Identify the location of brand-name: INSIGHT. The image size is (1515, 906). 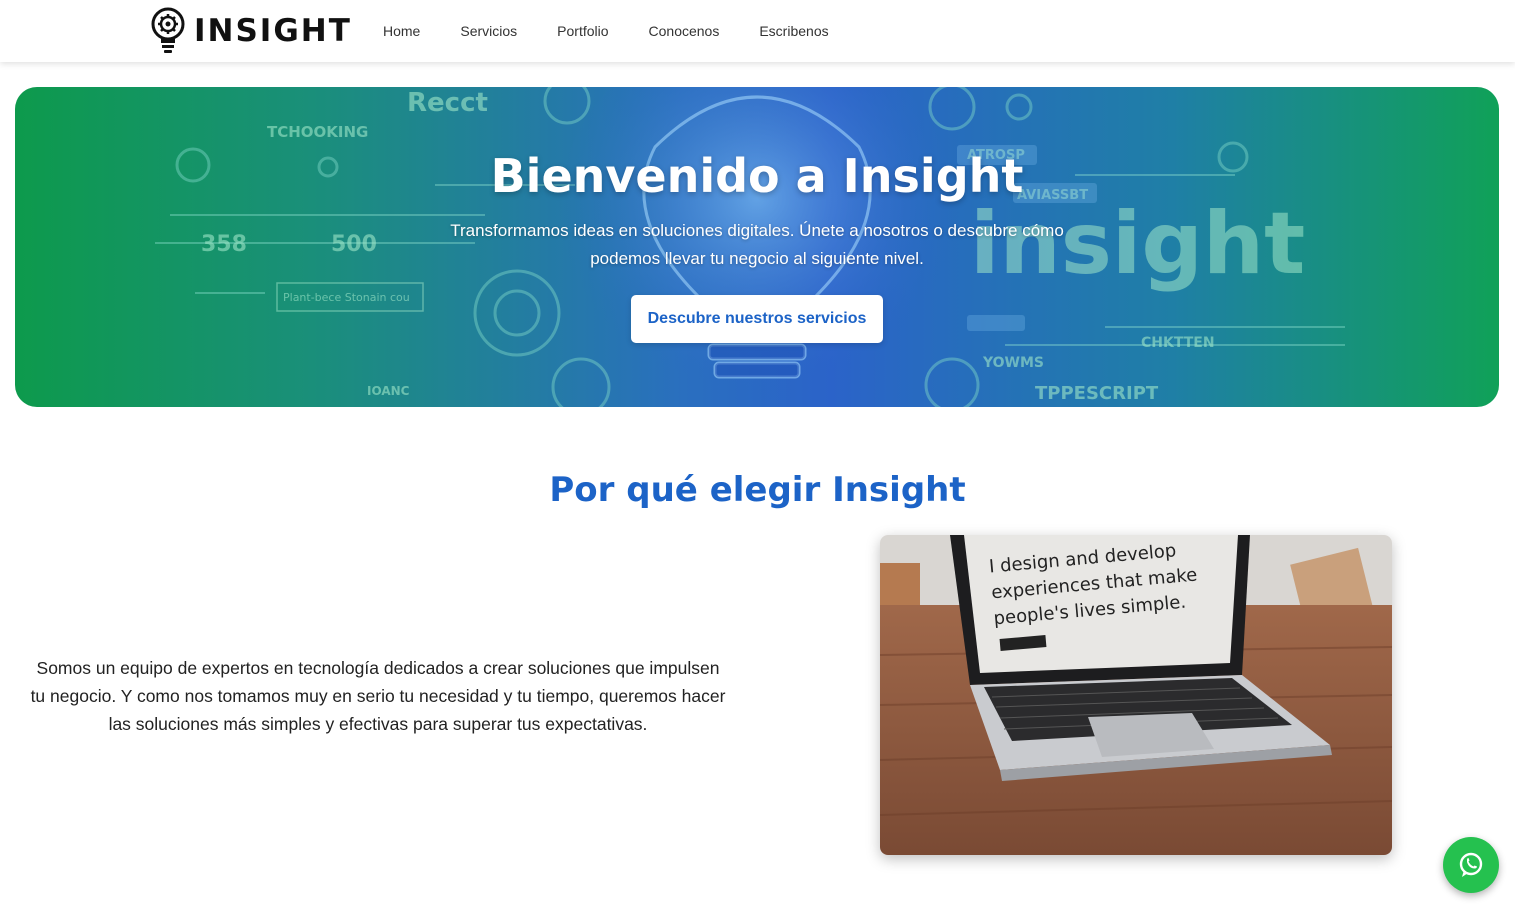
(273, 31).